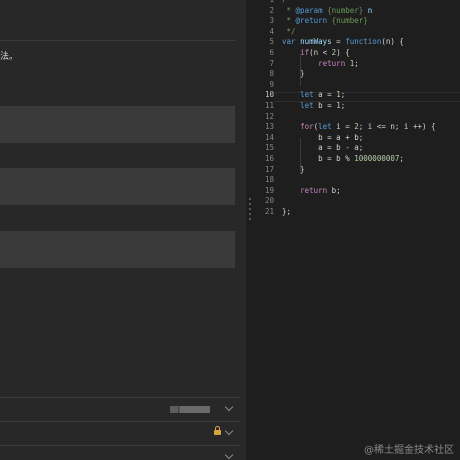 This screenshot has height=460, width=460. I want to click on code-token: b;, so click(334, 190).